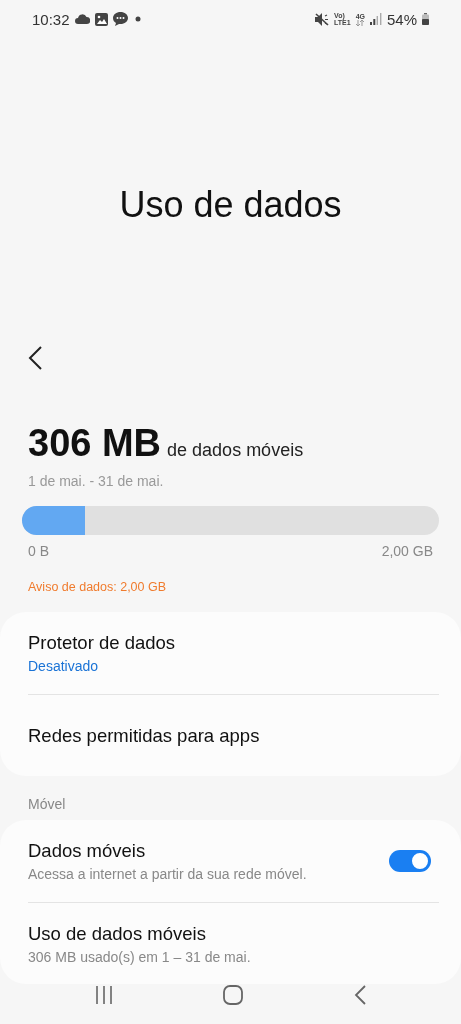 This screenshot has height=1024, width=461. What do you see at coordinates (359, 22) in the screenshot?
I see `data-arrows-icon` at bounding box center [359, 22].